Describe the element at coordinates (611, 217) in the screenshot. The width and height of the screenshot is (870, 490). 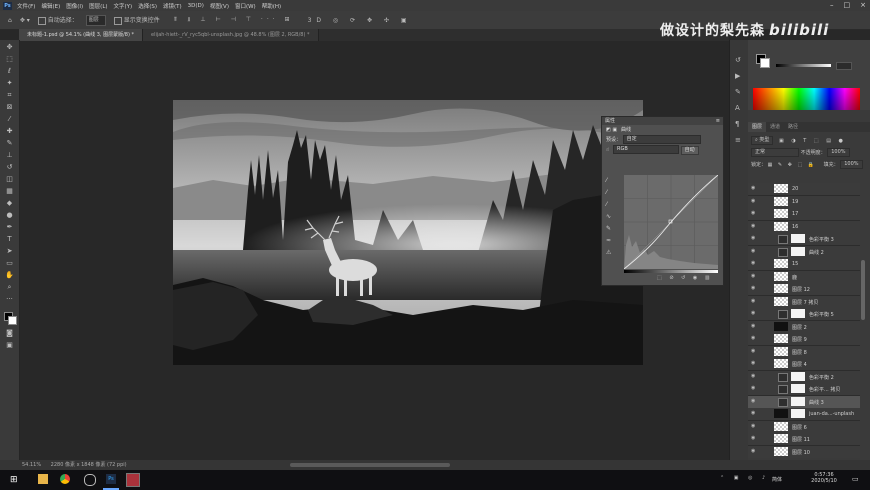
I see `curve-point-tool-icon: ∿` at that location.